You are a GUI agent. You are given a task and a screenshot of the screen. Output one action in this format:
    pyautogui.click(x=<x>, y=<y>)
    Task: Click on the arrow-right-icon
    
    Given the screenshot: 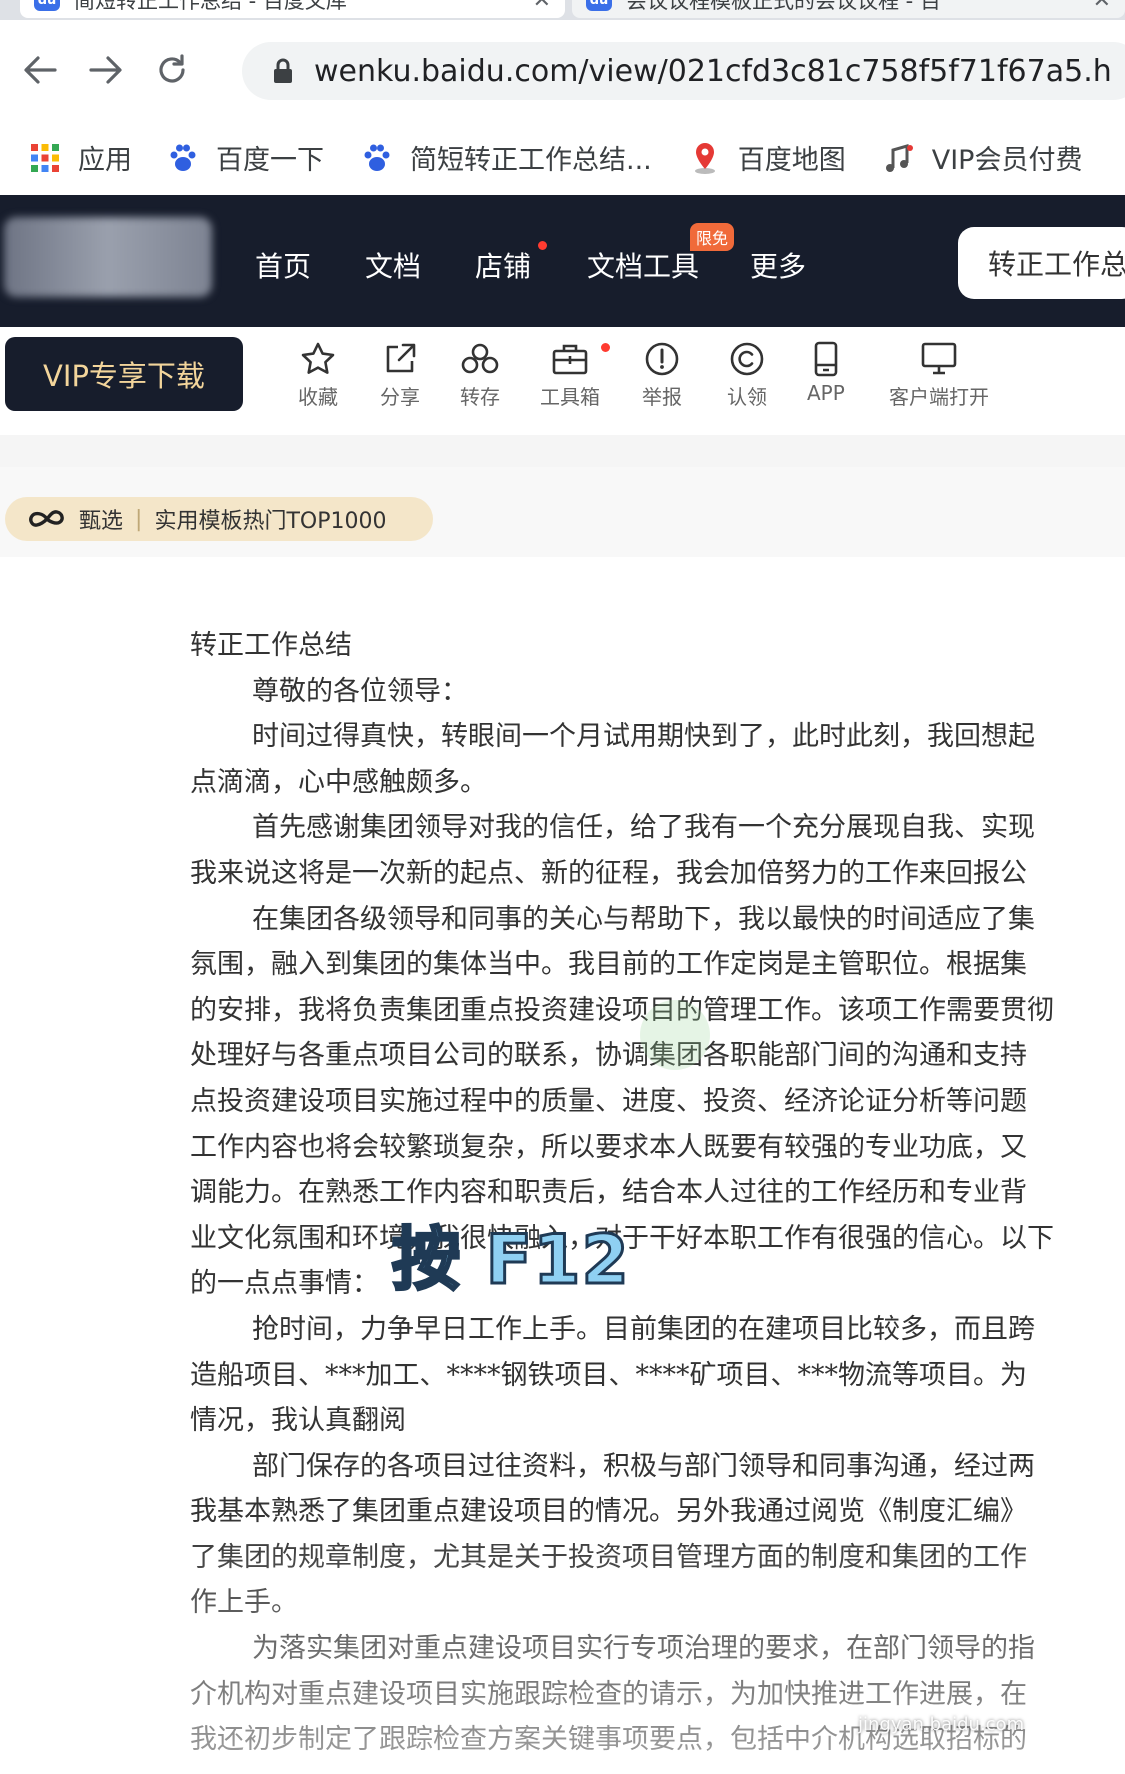 What is the action you would take?
    pyautogui.click(x=105, y=70)
    